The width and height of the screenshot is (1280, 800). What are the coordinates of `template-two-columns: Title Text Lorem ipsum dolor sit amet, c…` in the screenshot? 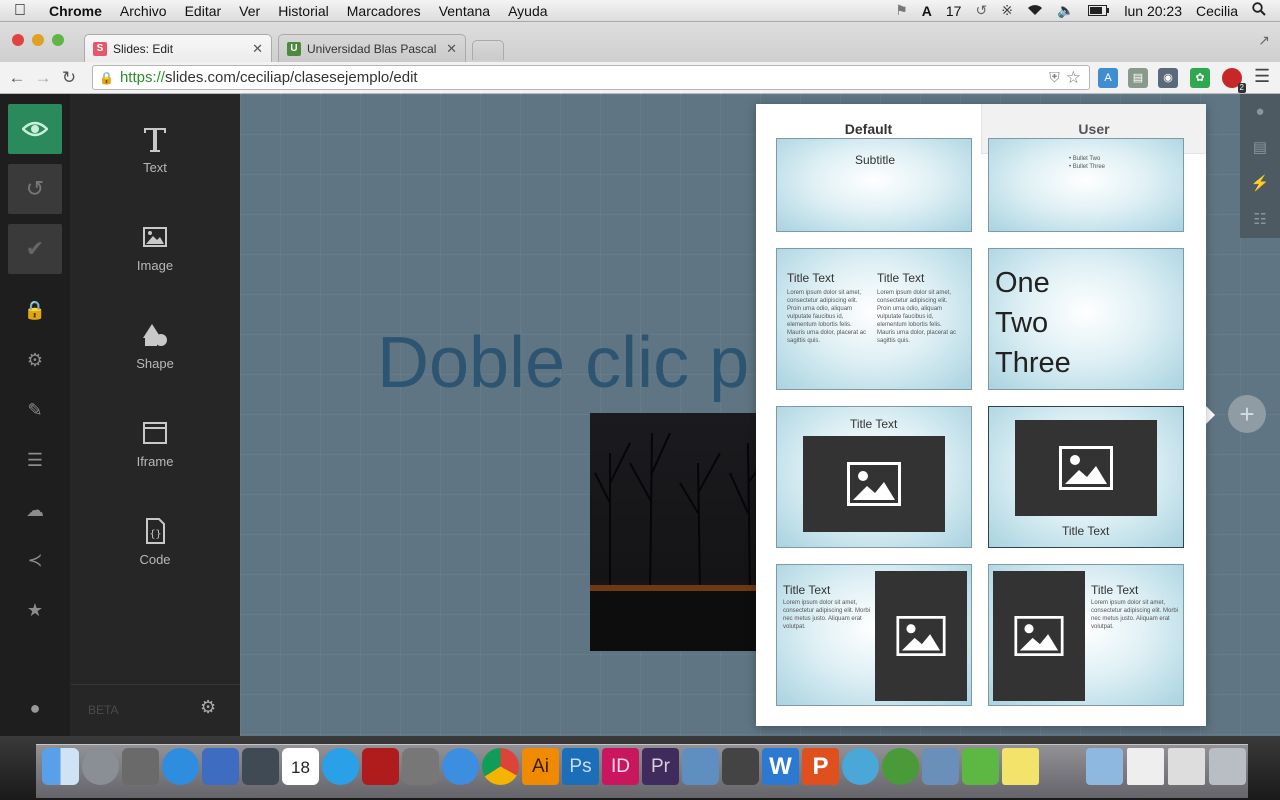 It's located at (874, 319).